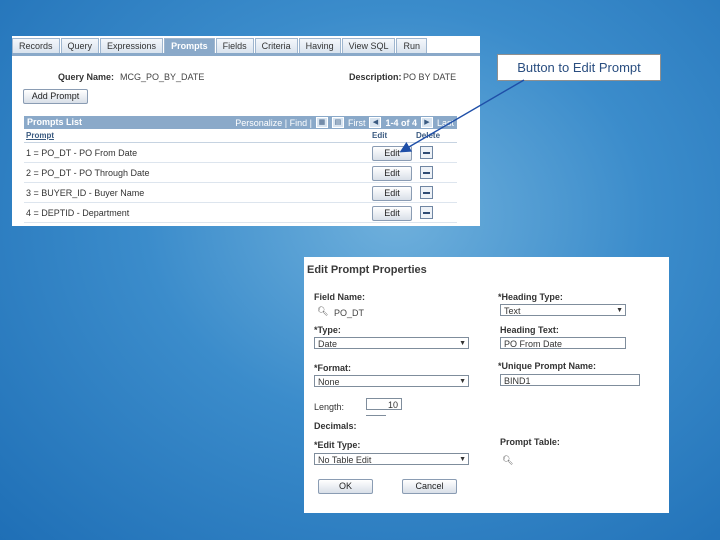  What do you see at coordinates (337, 122) in the screenshot?
I see `download-icon: ▤` at bounding box center [337, 122].